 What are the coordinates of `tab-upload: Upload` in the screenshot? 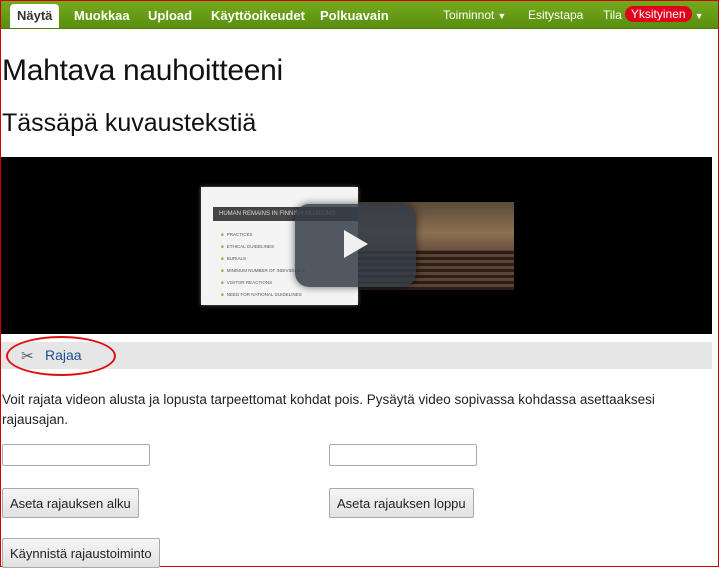 It's located at (170, 14).